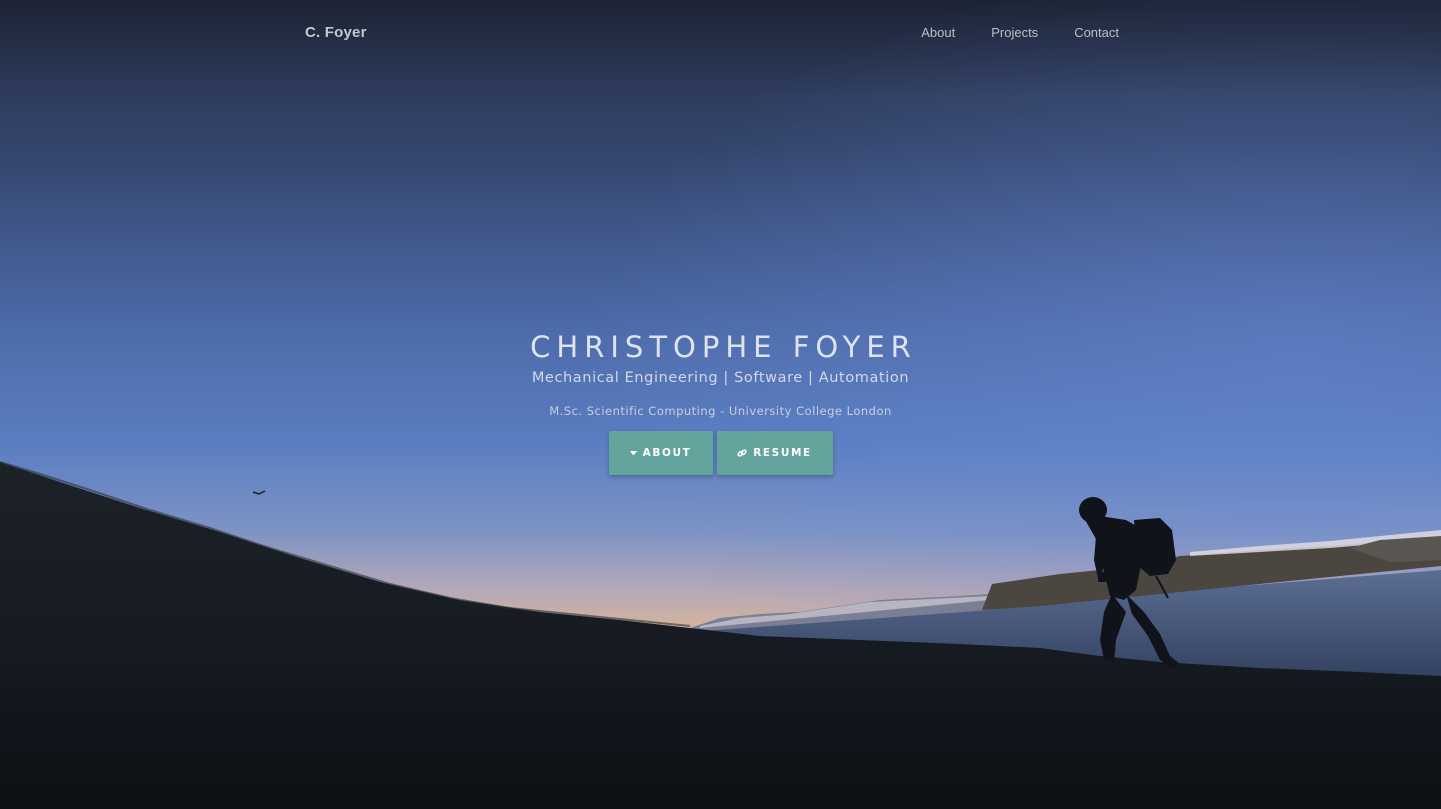  I want to click on about-button: ABOUT, so click(660, 453).